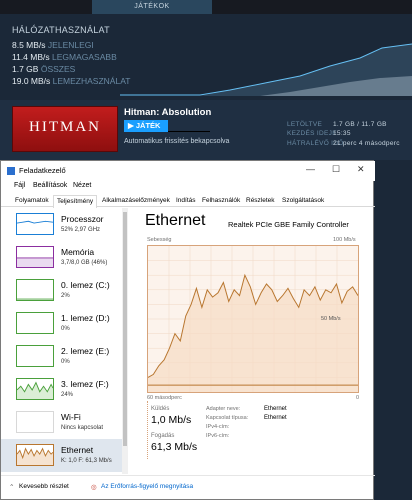 This screenshot has width=412, height=500. I want to click on sidebar-item-label: 2. lemez (E:), so click(85, 351).